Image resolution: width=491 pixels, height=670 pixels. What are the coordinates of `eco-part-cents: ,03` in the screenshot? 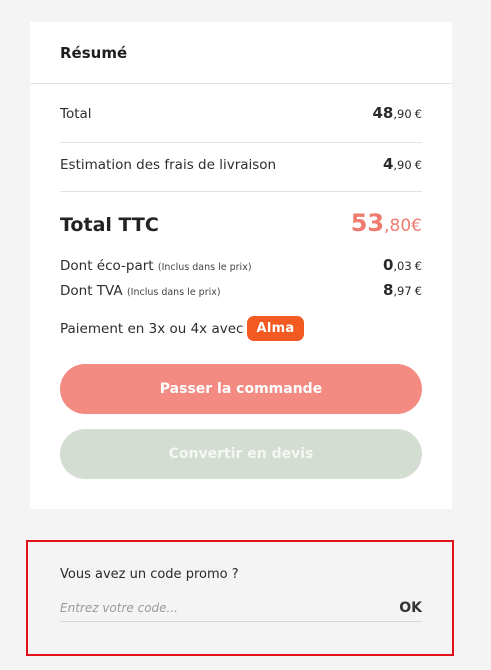 It's located at (402, 266).